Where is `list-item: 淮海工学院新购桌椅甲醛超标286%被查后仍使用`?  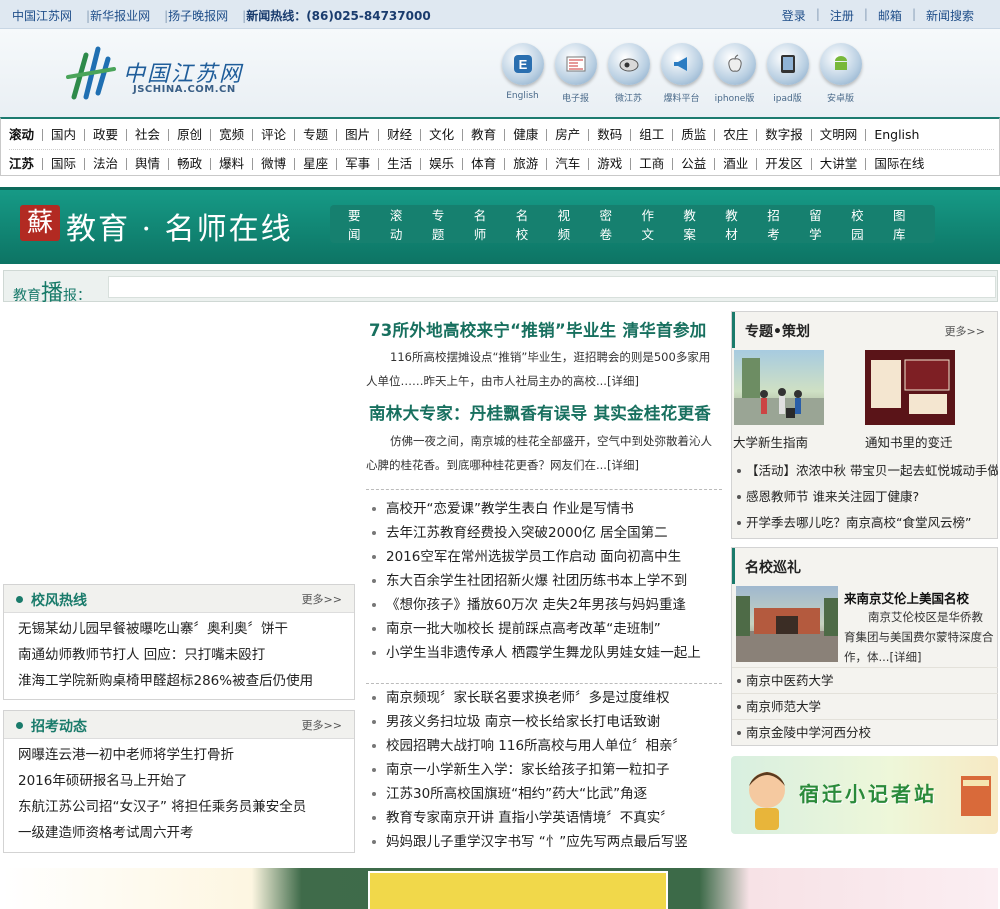 list-item: 淮海工学院新购桌椅甲醛超标286%被查后仍使用 is located at coordinates (186, 681).